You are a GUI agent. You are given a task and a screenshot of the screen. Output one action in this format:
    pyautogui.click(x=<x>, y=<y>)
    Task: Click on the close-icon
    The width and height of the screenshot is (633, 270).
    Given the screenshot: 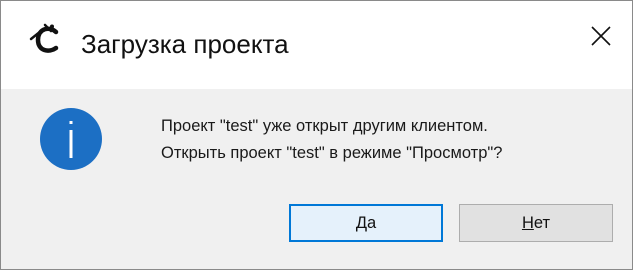 What is the action you would take?
    pyautogui.click(x=601, y=38)
    